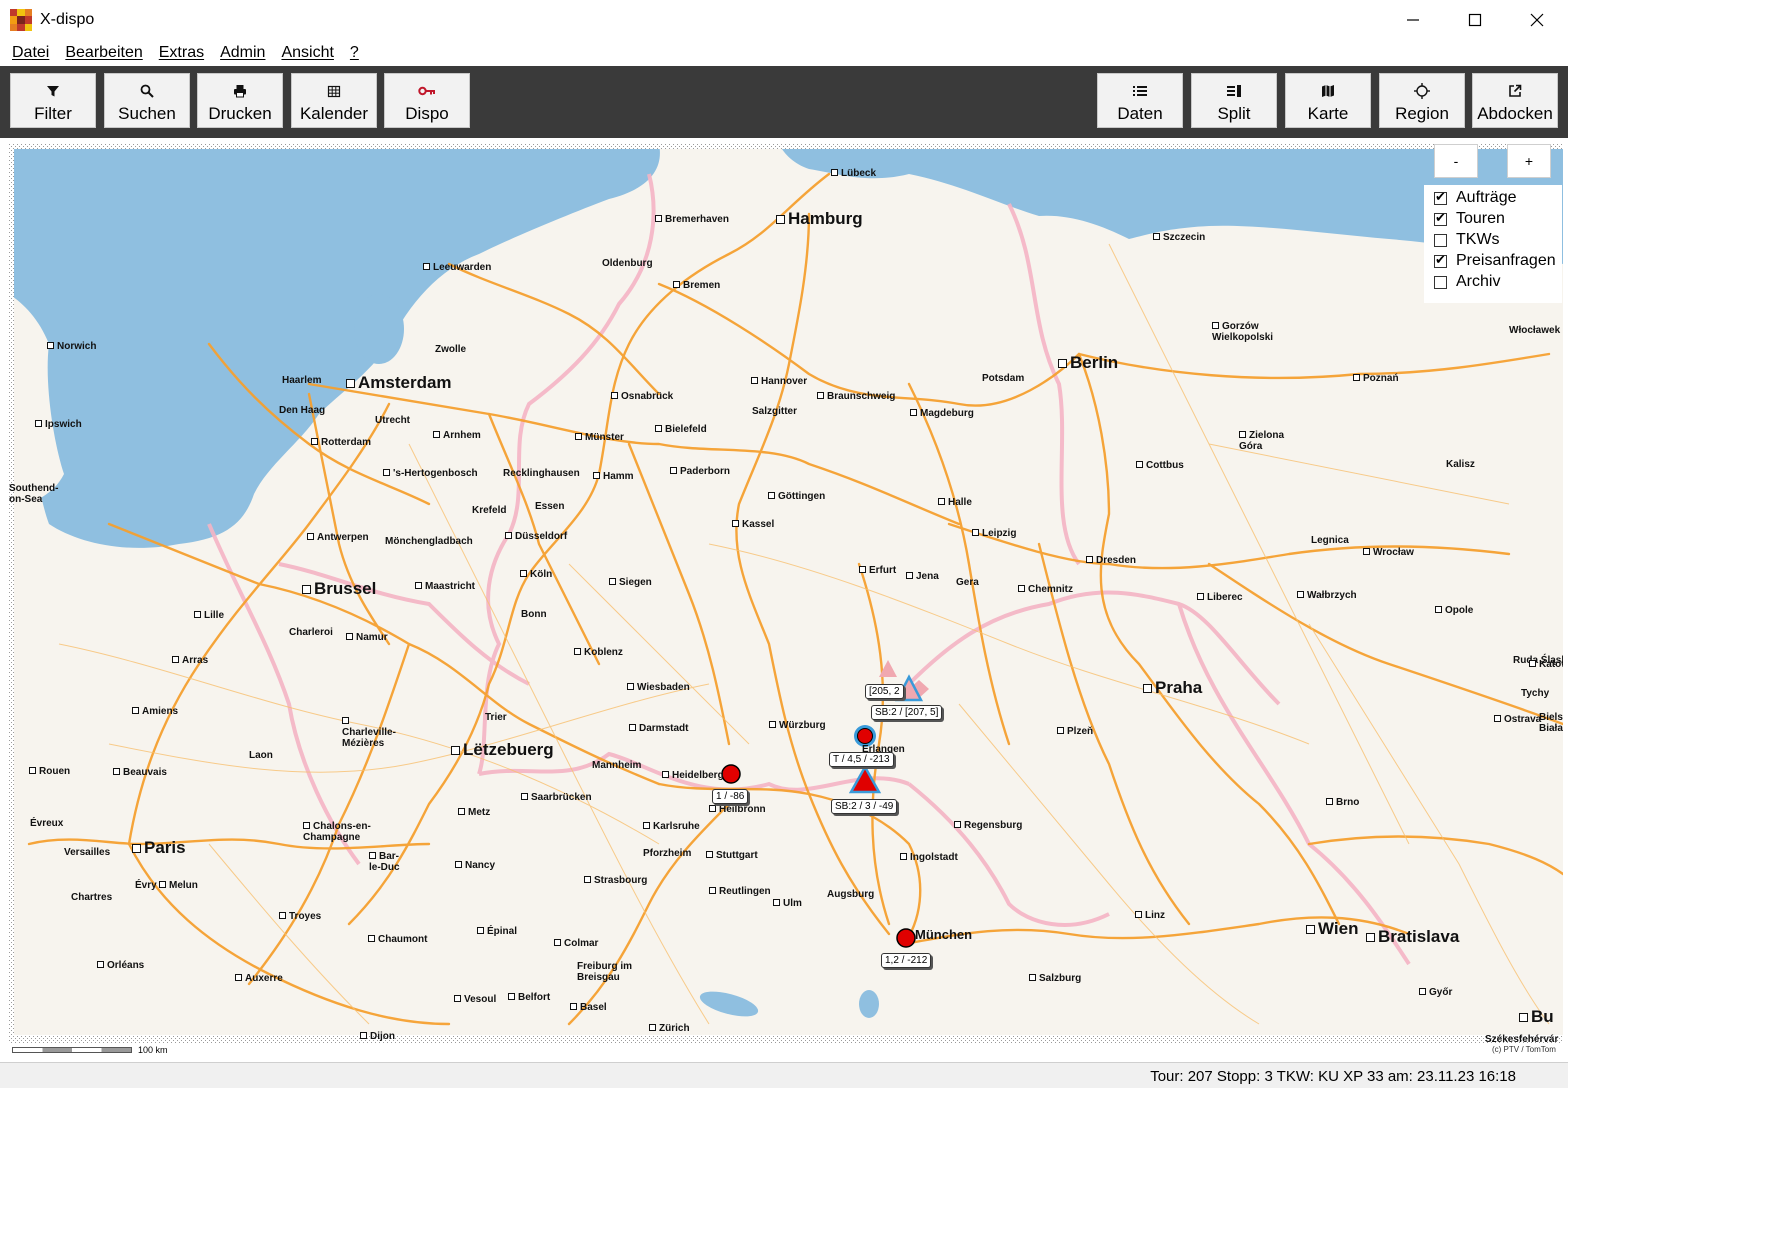  I want to click on crosshair-icon, so click(1422, 91).